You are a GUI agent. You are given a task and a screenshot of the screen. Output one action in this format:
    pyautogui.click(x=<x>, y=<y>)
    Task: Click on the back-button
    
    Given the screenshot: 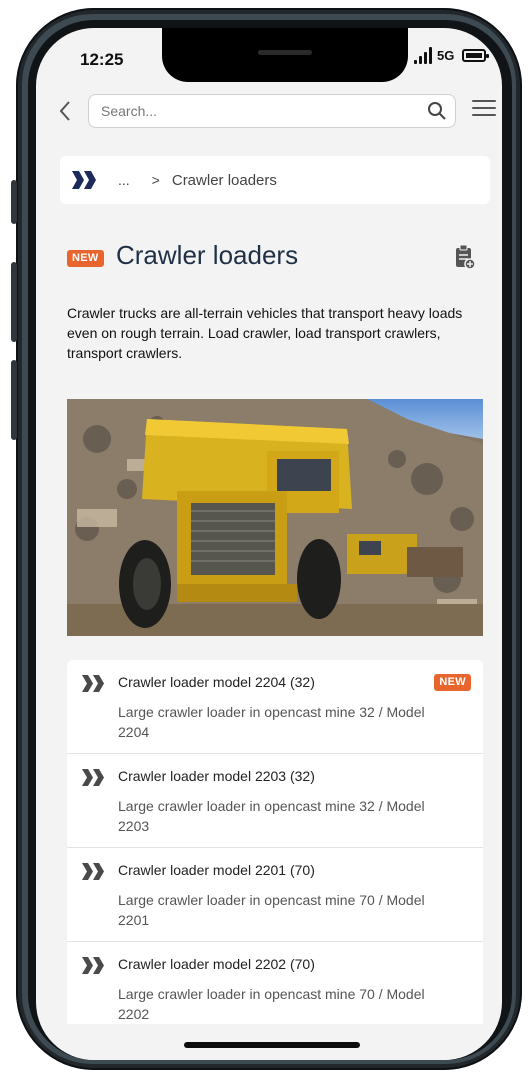 What is the action you would take?
    pyautogui.click(x=65, y=111)
    